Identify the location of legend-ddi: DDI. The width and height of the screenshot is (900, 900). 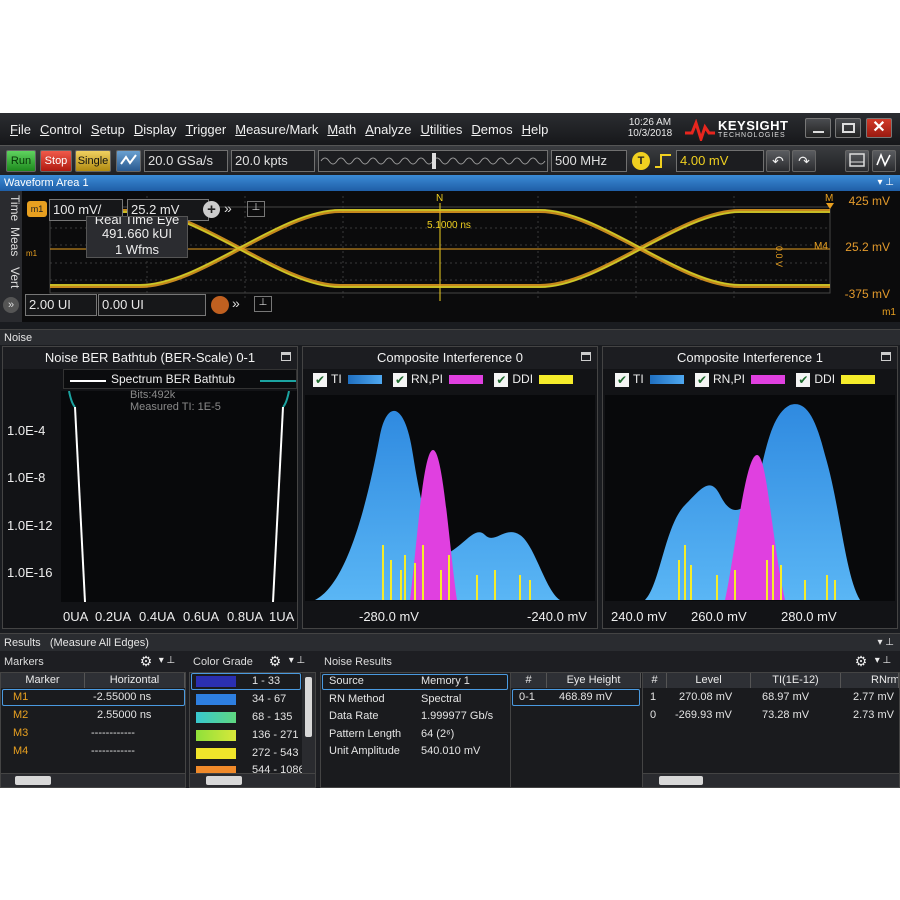
(523, 379).